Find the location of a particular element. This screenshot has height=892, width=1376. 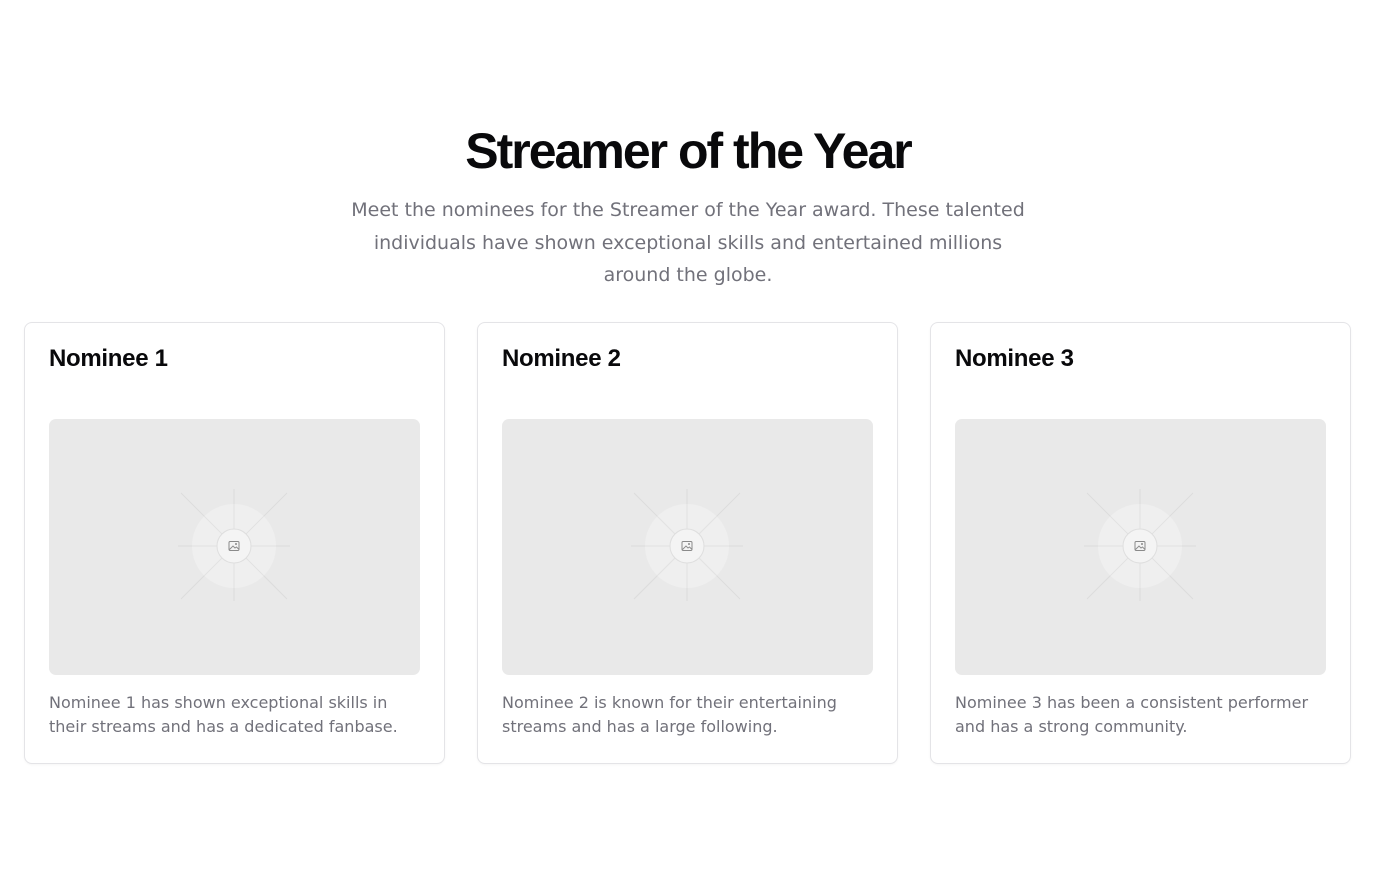

nominee-name: Nominee 3 is located at coordinates (1014, 358).